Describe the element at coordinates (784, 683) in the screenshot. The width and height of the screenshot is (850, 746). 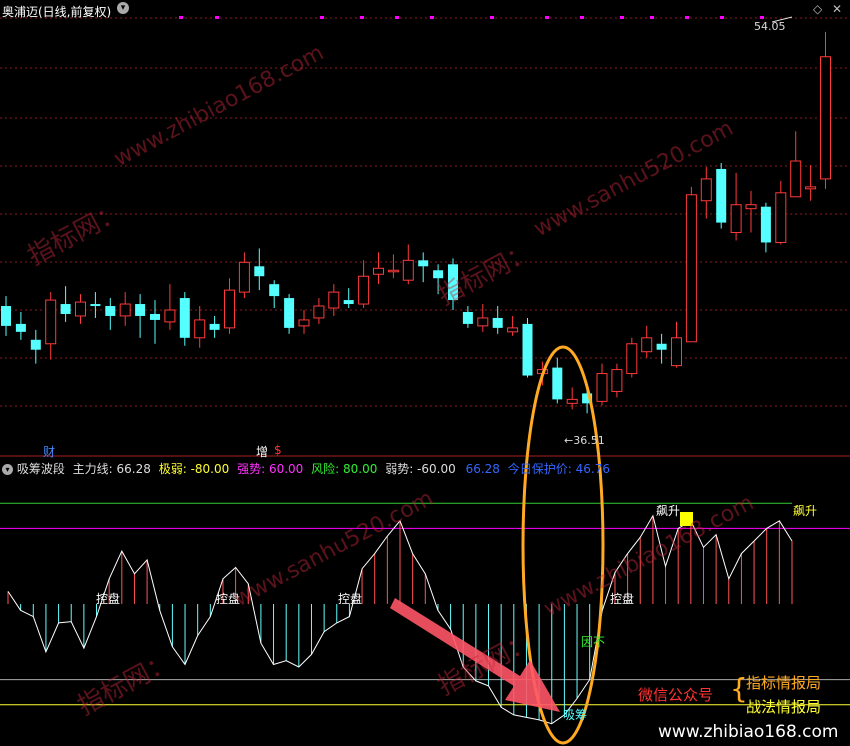
I see `brand-a-label: 指标情报局` at that location.